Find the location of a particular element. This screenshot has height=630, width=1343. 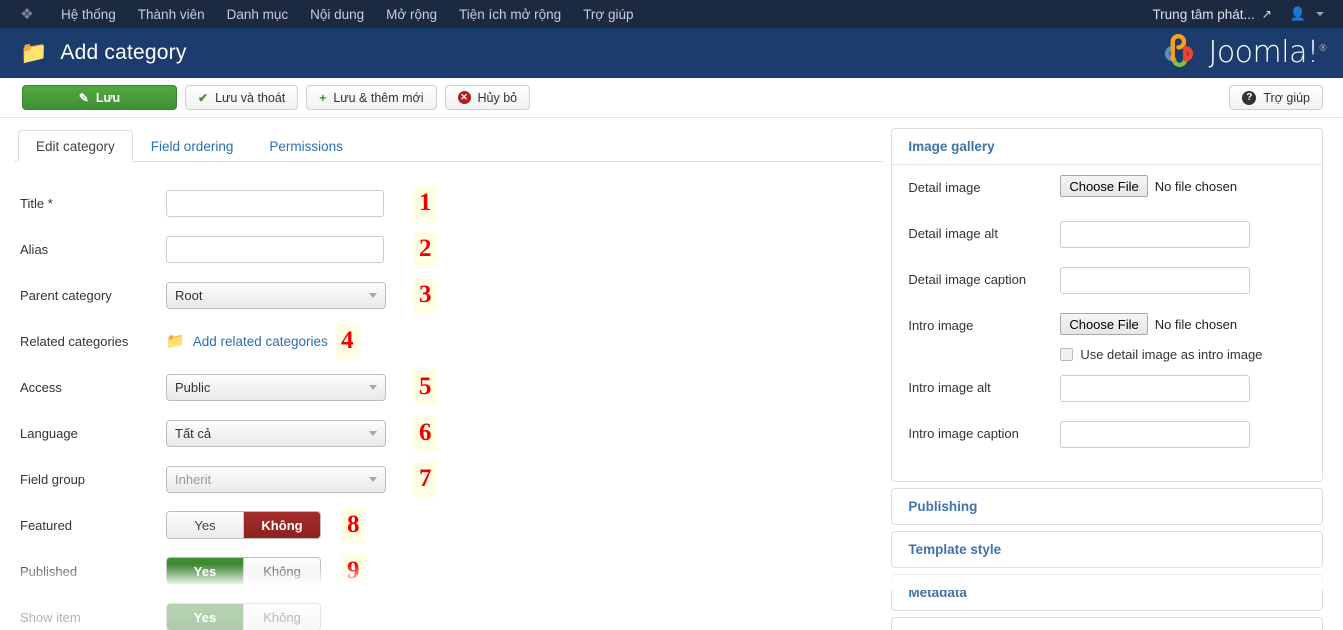

published-toggle-no: Không is located at coordinates (281, 571).